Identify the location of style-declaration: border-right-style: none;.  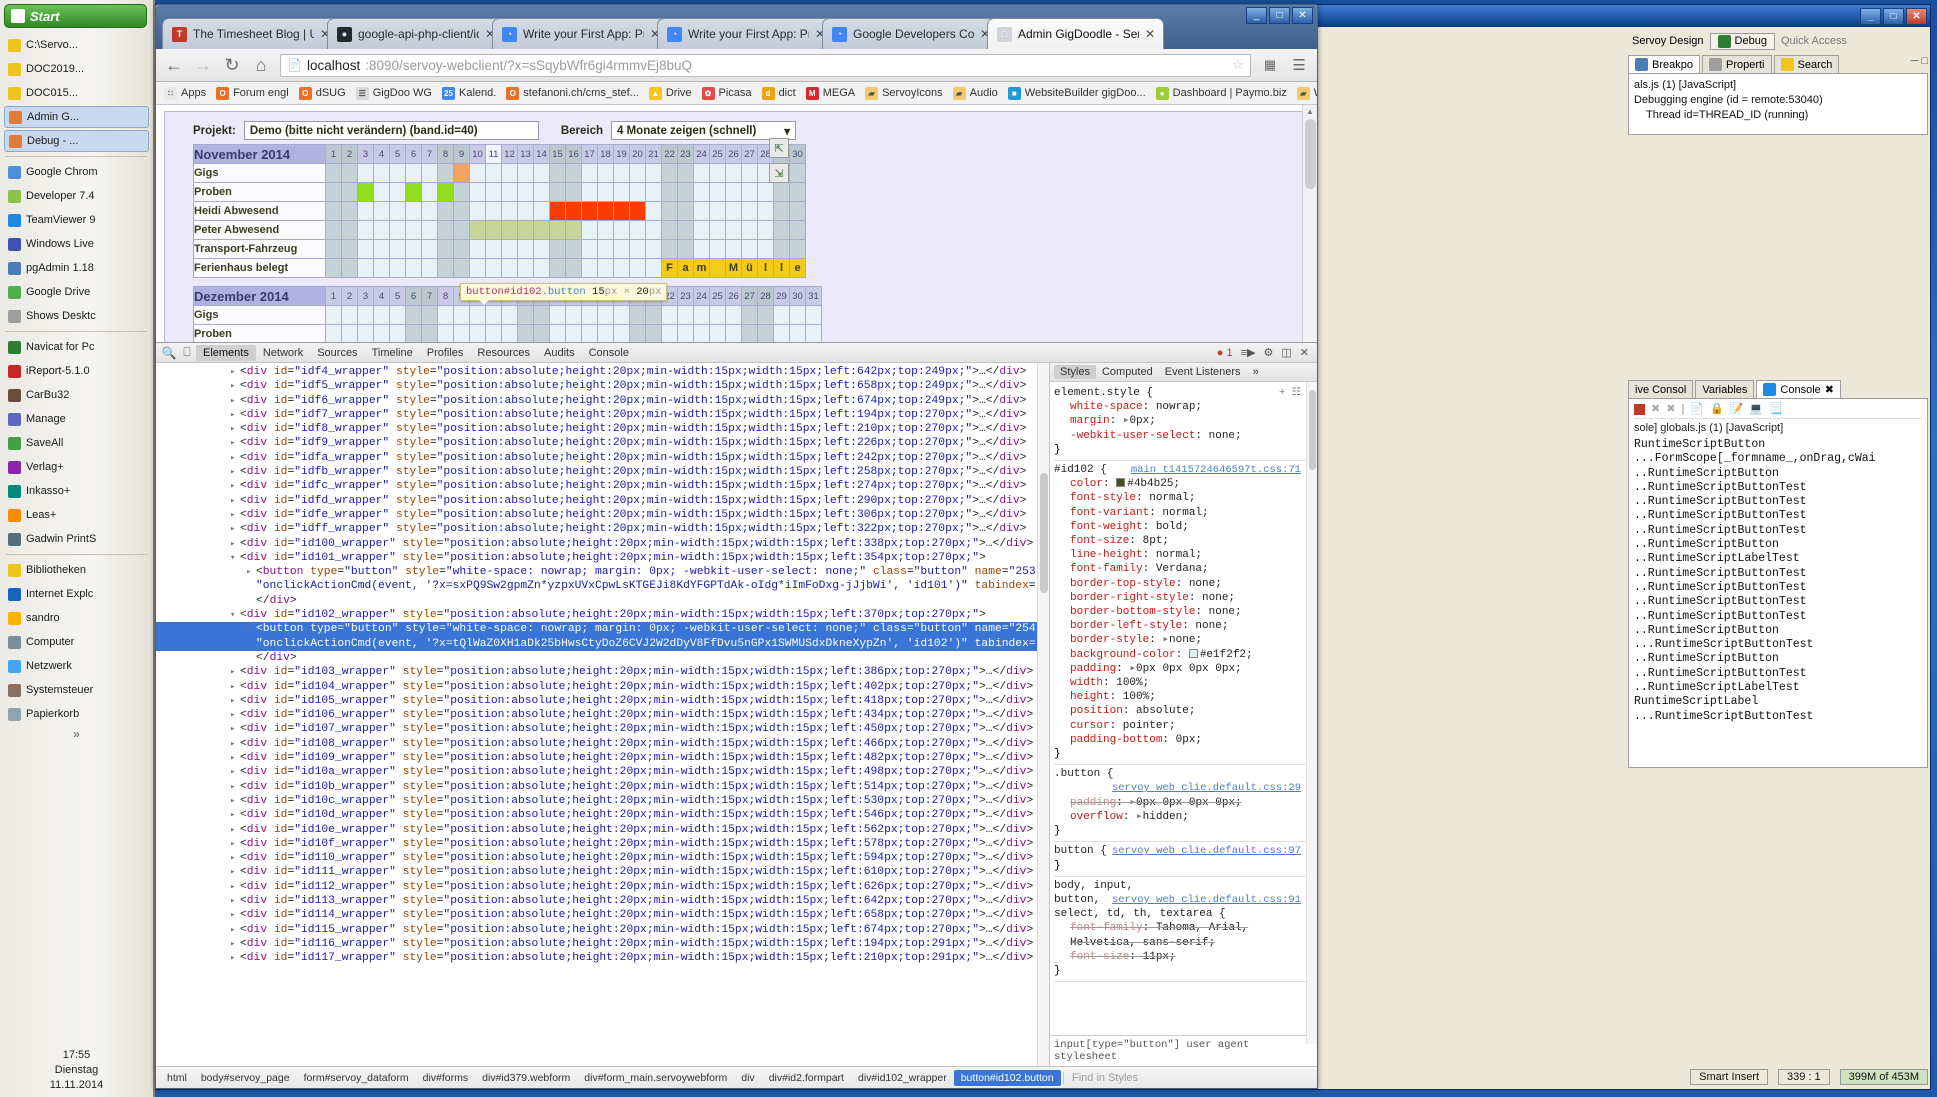
(1185, 598).